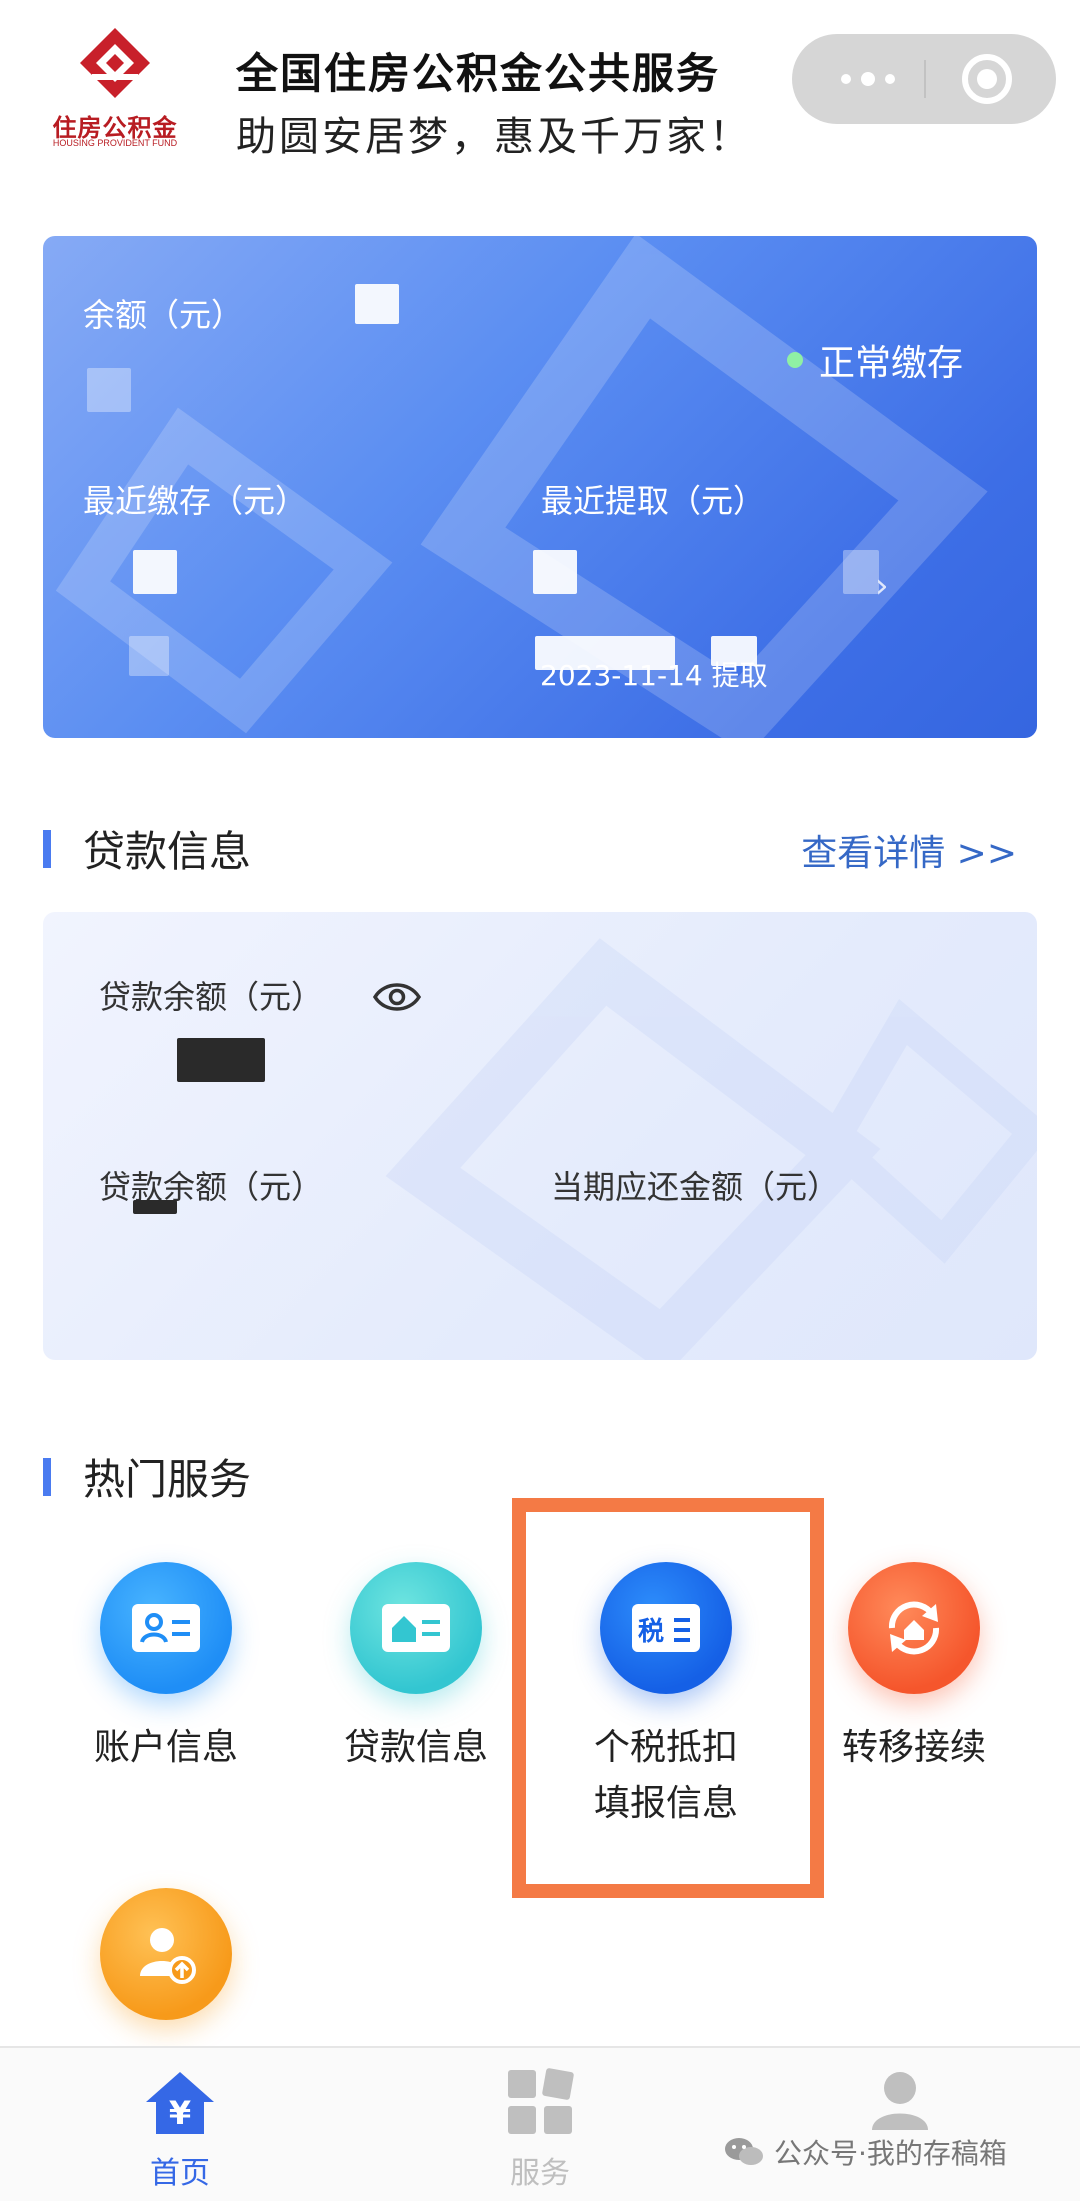 The image size is (1080, 2201). Describe the element at coordinates (861, 572) in the screenshot. I see `masked-extra` at that location.